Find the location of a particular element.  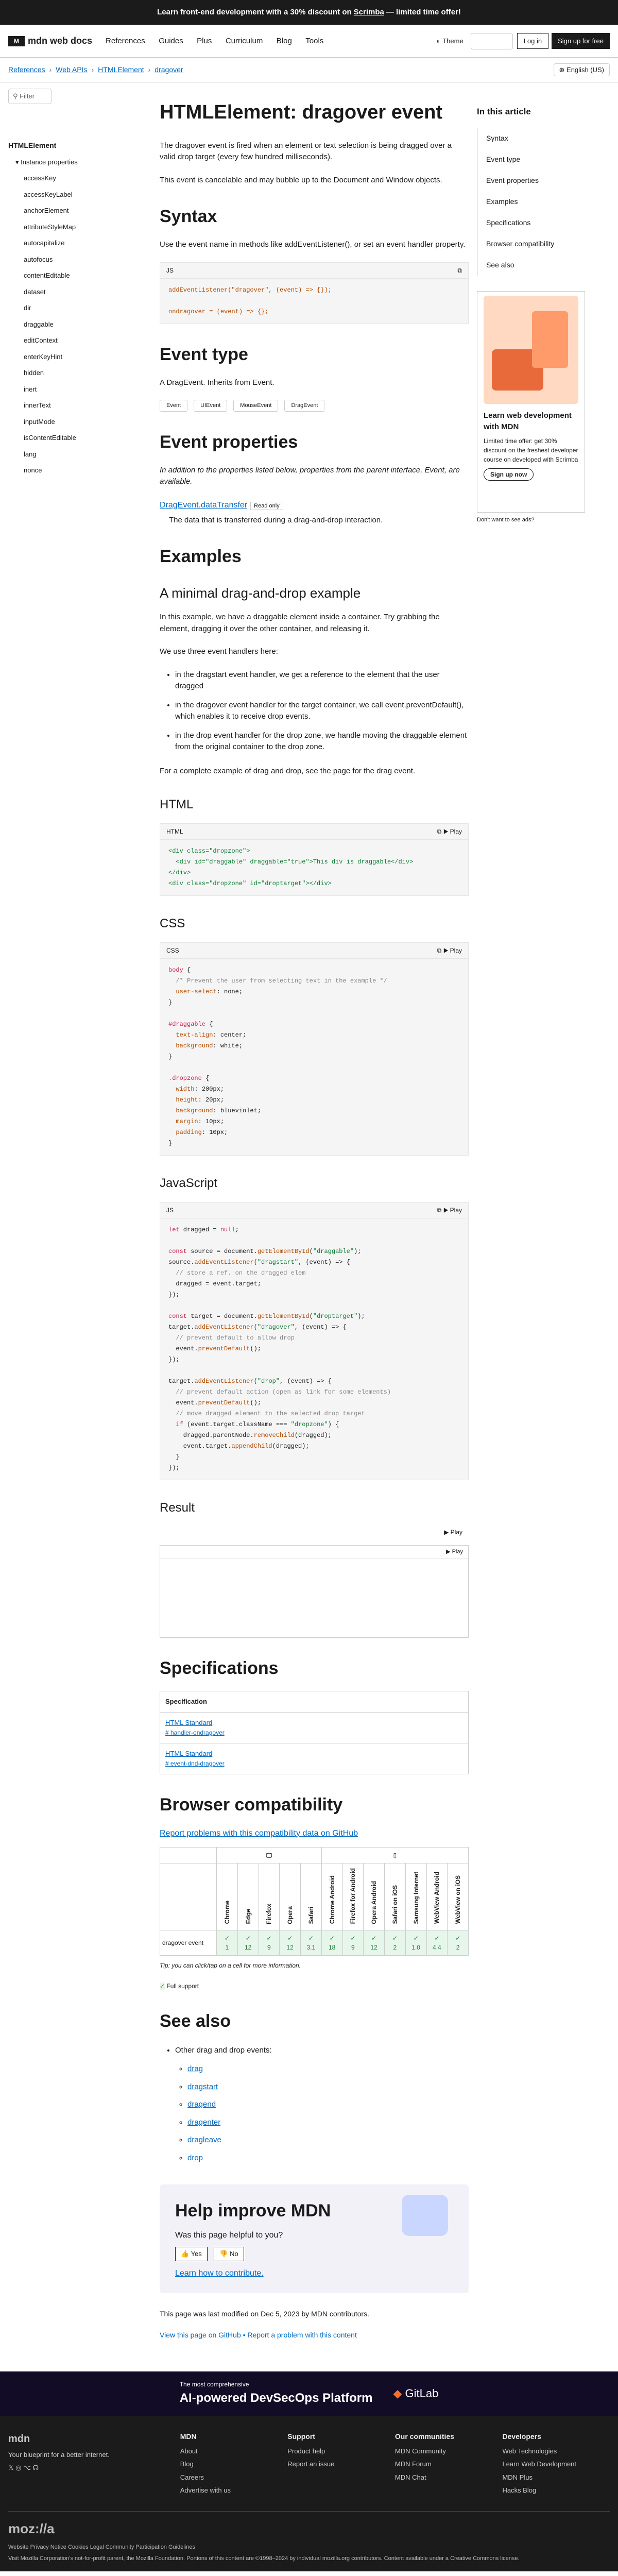

compat-cell: ✓ 3.1 is located at coordinates (311, 1942).